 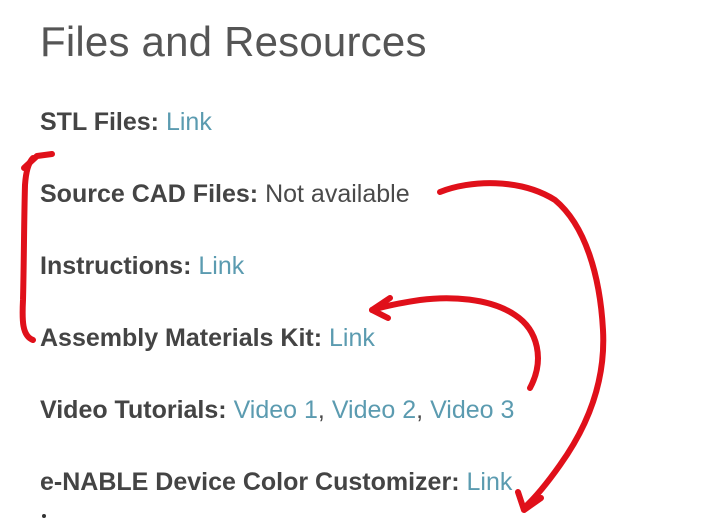 What do you see at coordinates (27, 249) in the screenshot?
I see `annotation-arrow-assembly-to-stl` at bounding box center [27, 249].